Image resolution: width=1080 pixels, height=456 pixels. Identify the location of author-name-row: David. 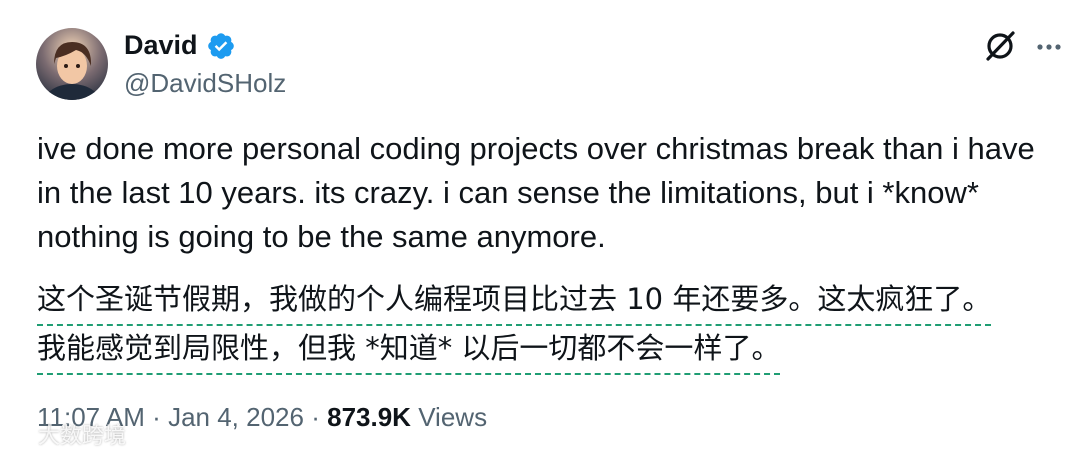
(180, 45).